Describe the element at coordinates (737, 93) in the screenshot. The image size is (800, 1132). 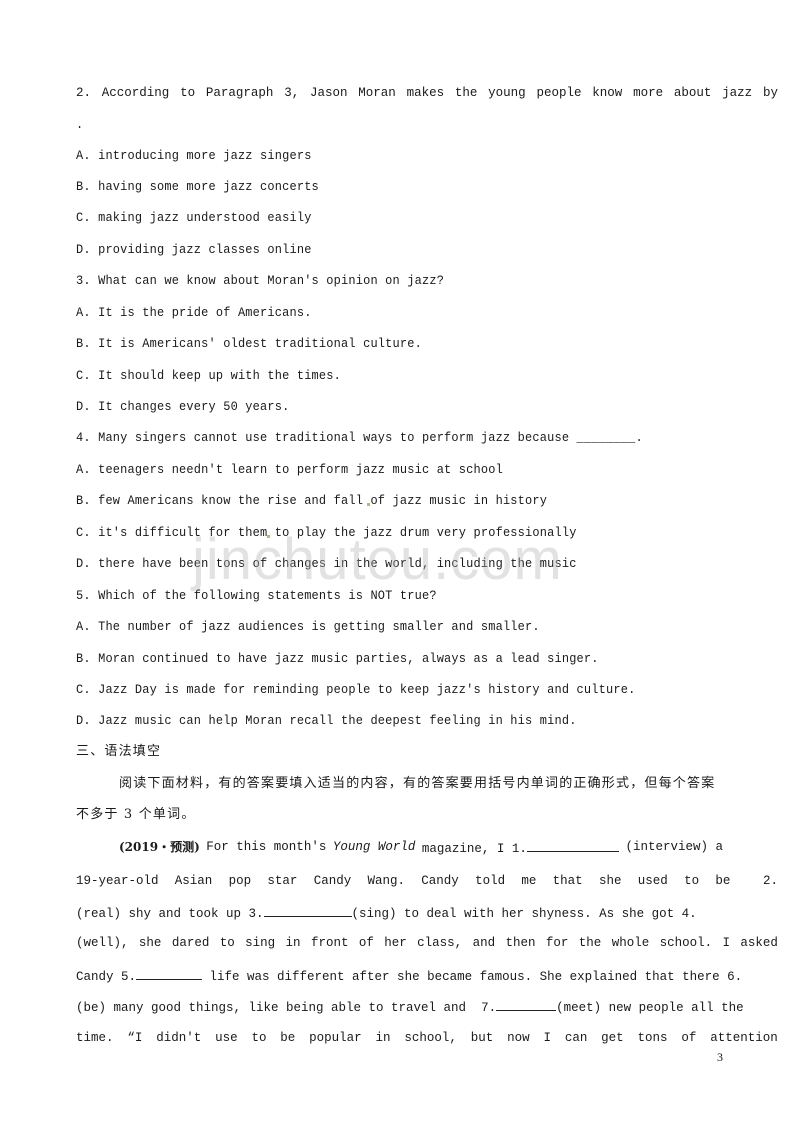
I see `stem-word: jazz` at that location.